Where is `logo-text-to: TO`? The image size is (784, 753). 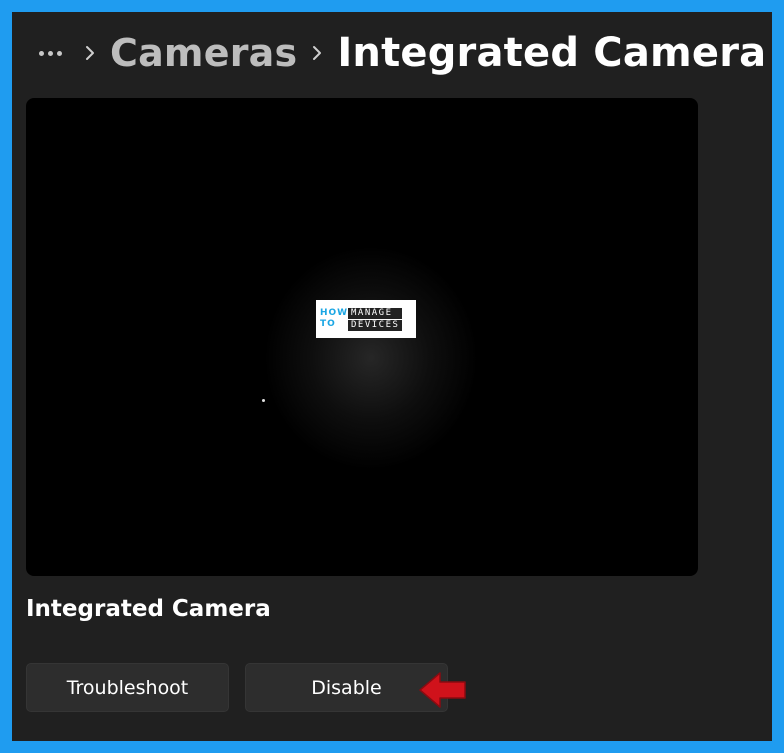 logo-text-to: TO is located at coordinates (328, 324).